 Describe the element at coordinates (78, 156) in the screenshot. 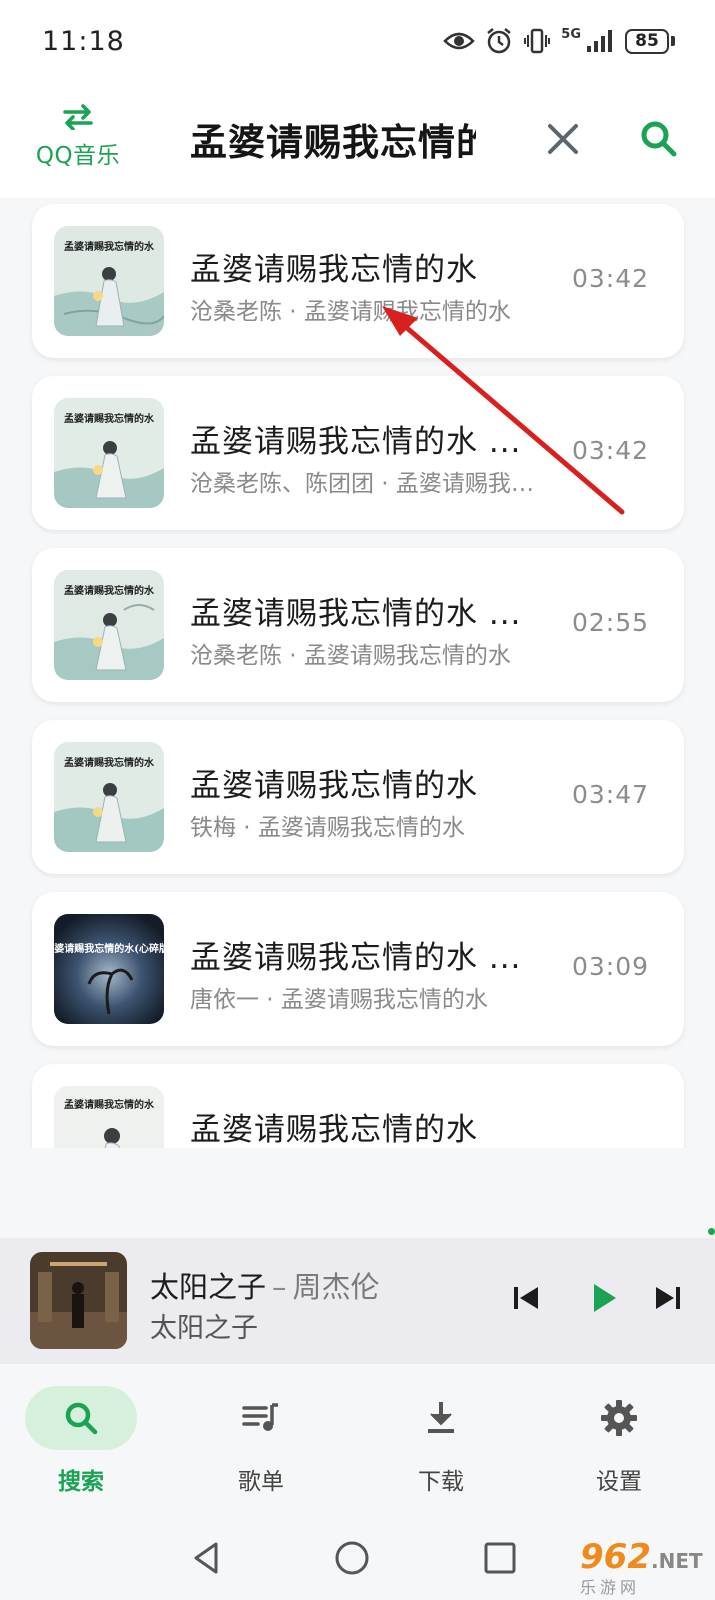

I see `source-label: QQ音乐` at that location.